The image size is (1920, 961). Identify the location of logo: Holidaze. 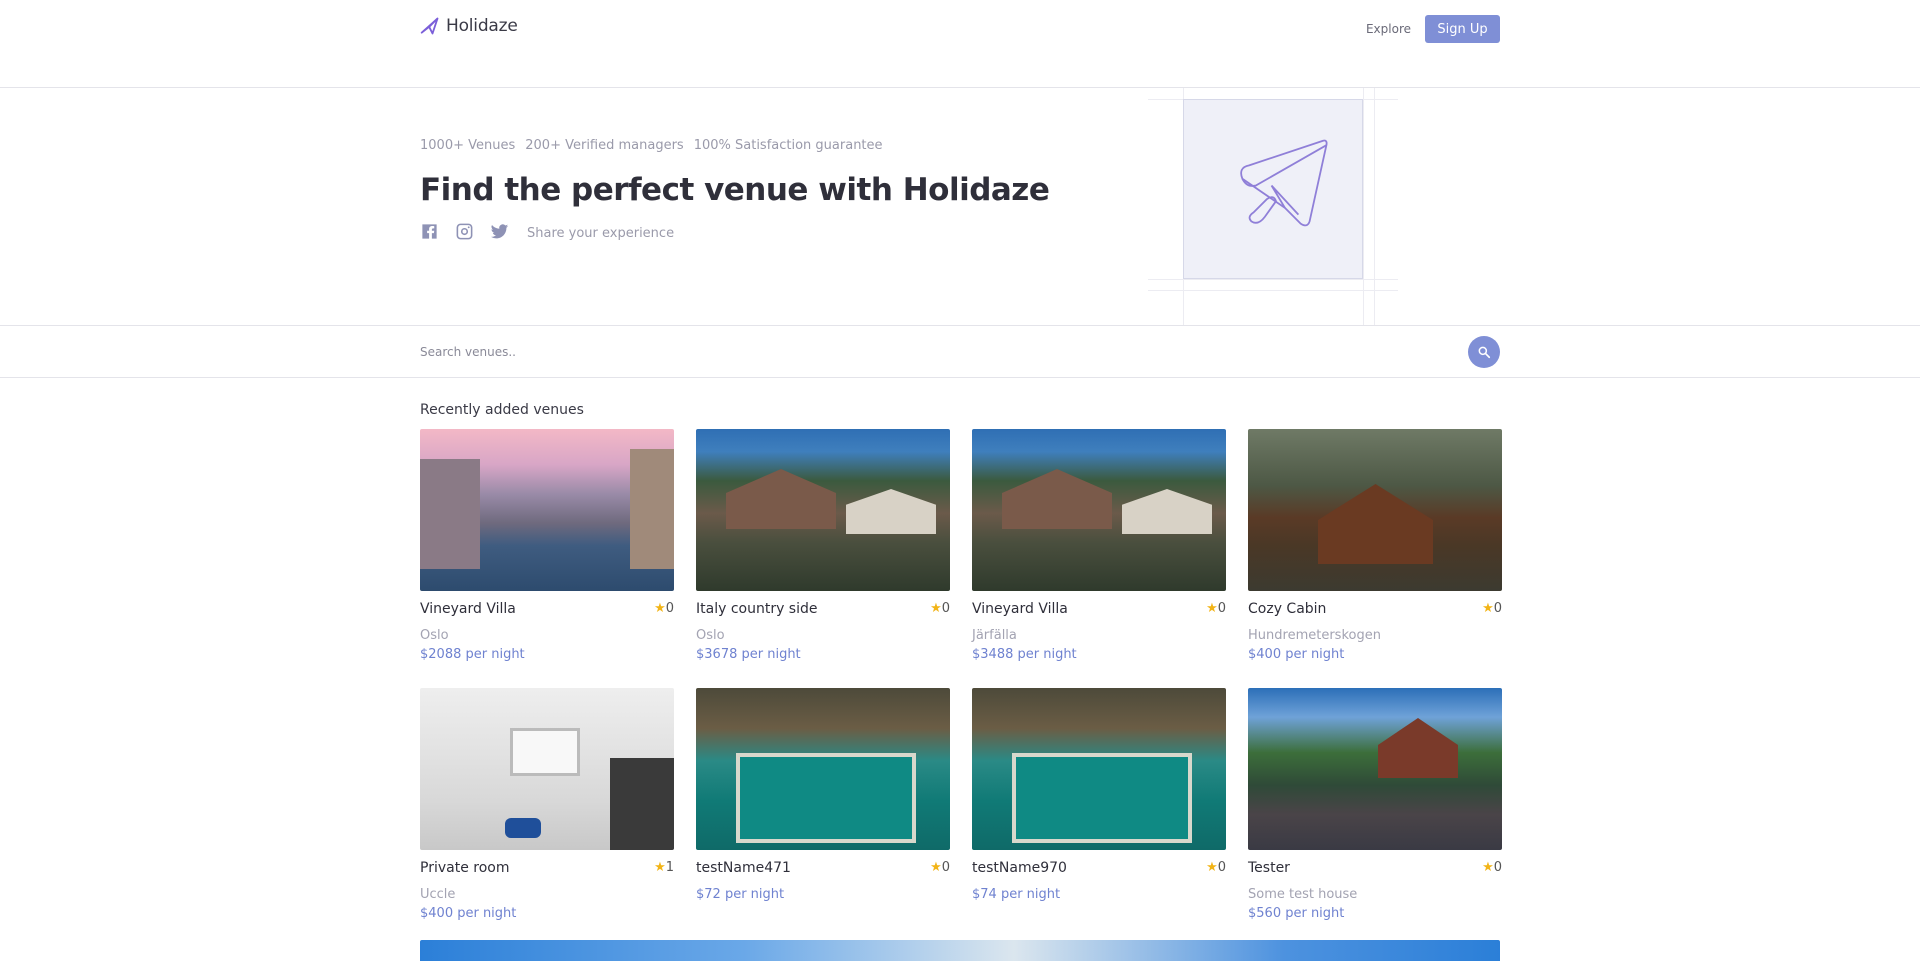
(469, 26).